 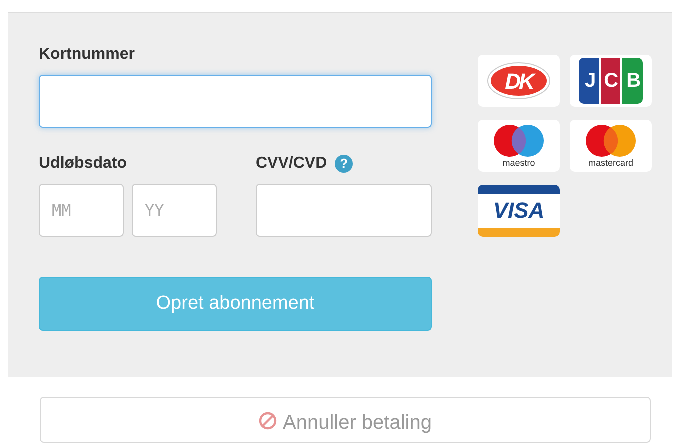 What do you see at coordinates (519, 146) in the screenshot?
I see `maestro-logo: maestro` at bounding box center [519, 146].